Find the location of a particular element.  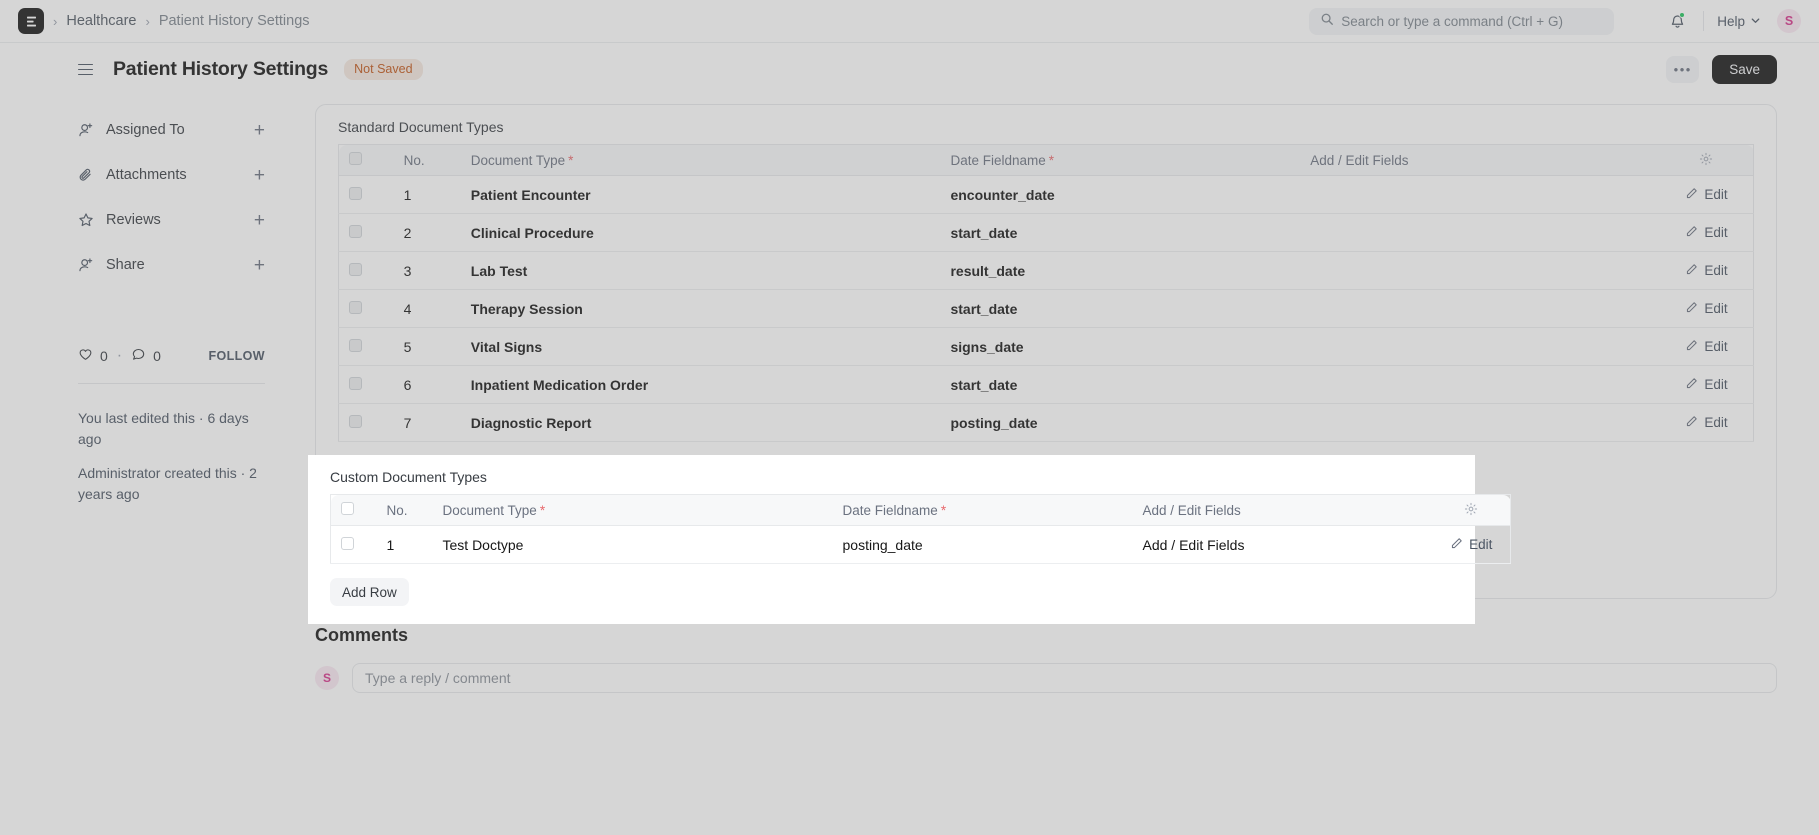

comment-count-button: 0 is located at coordinates (146, 356).